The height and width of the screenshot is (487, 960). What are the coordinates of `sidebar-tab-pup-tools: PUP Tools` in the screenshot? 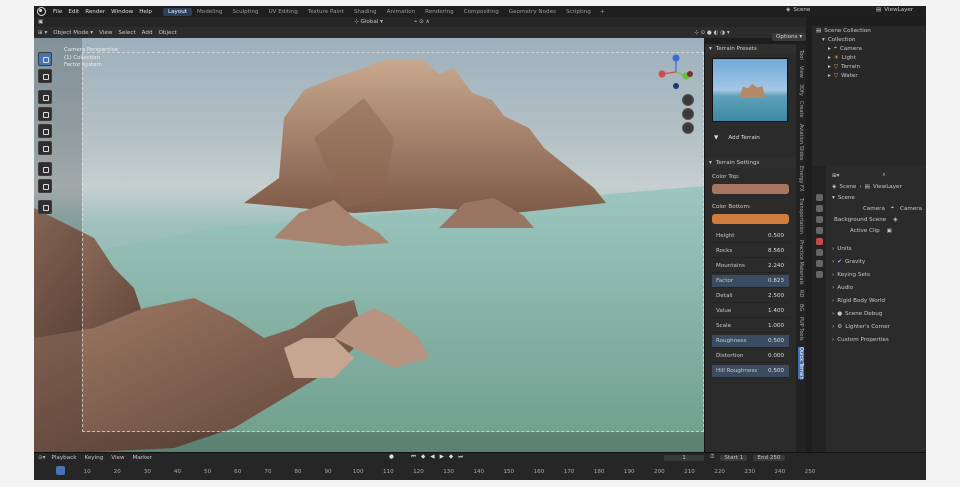 It's located at (801, 329).